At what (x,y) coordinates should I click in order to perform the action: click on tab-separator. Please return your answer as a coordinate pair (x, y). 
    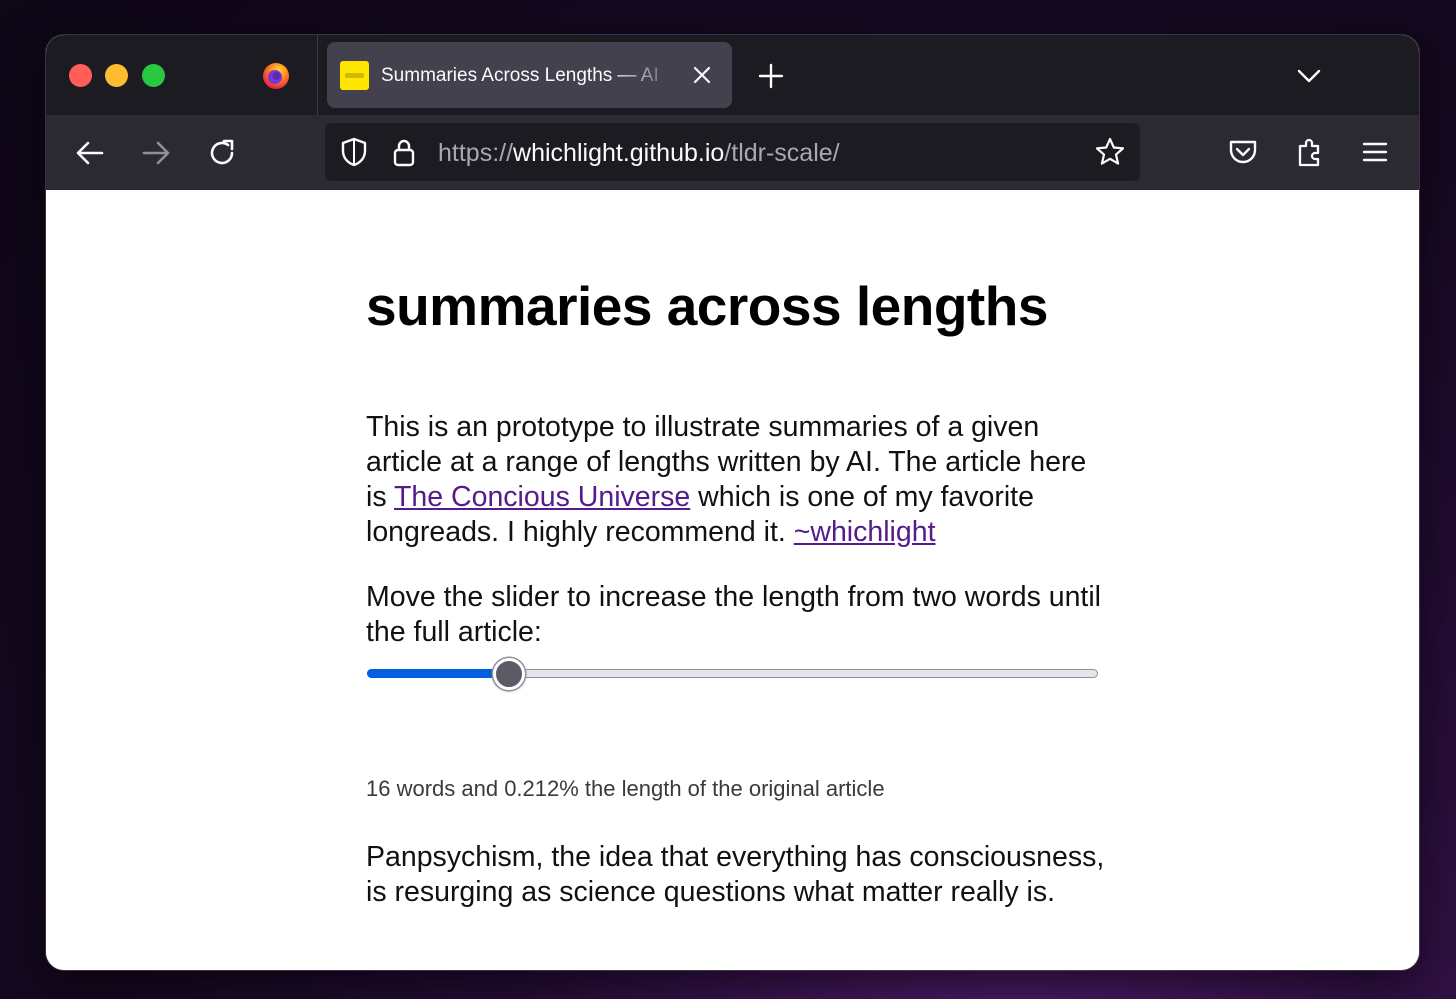
    Looking at the image, I should click on (317, 75).